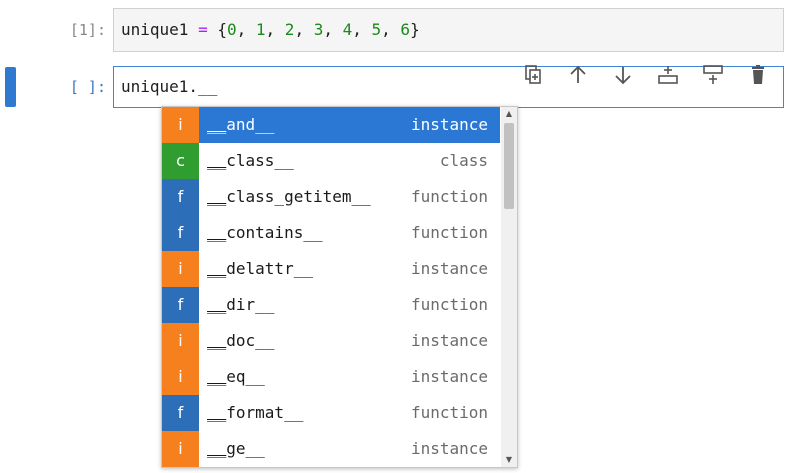 The width and height of the screenshot is (800, 473). What do you see at coordinates (155, 29) in the screenshot?
I see `code-token: unique1` at bounding box center [155, 29].